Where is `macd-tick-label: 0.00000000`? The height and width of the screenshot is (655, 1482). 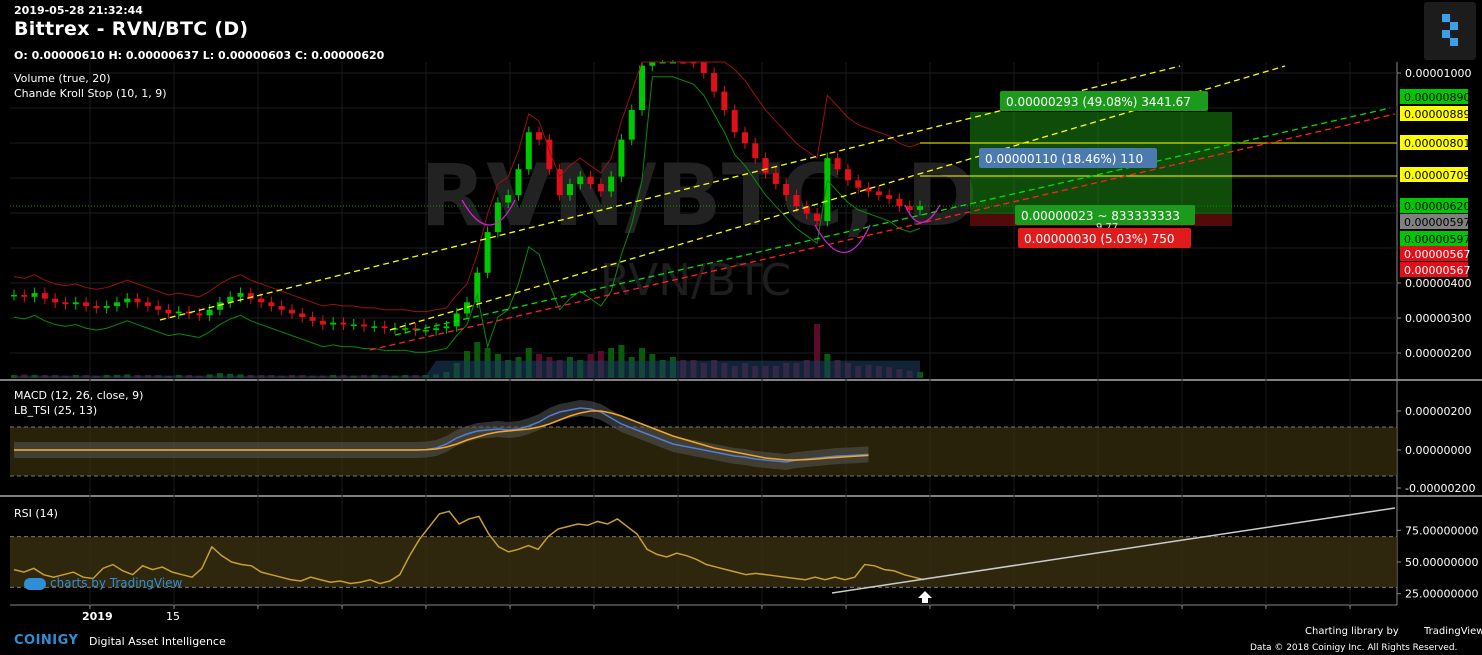
macd-tick-label: 0.00000000 is located at coordinates (1438, 450).